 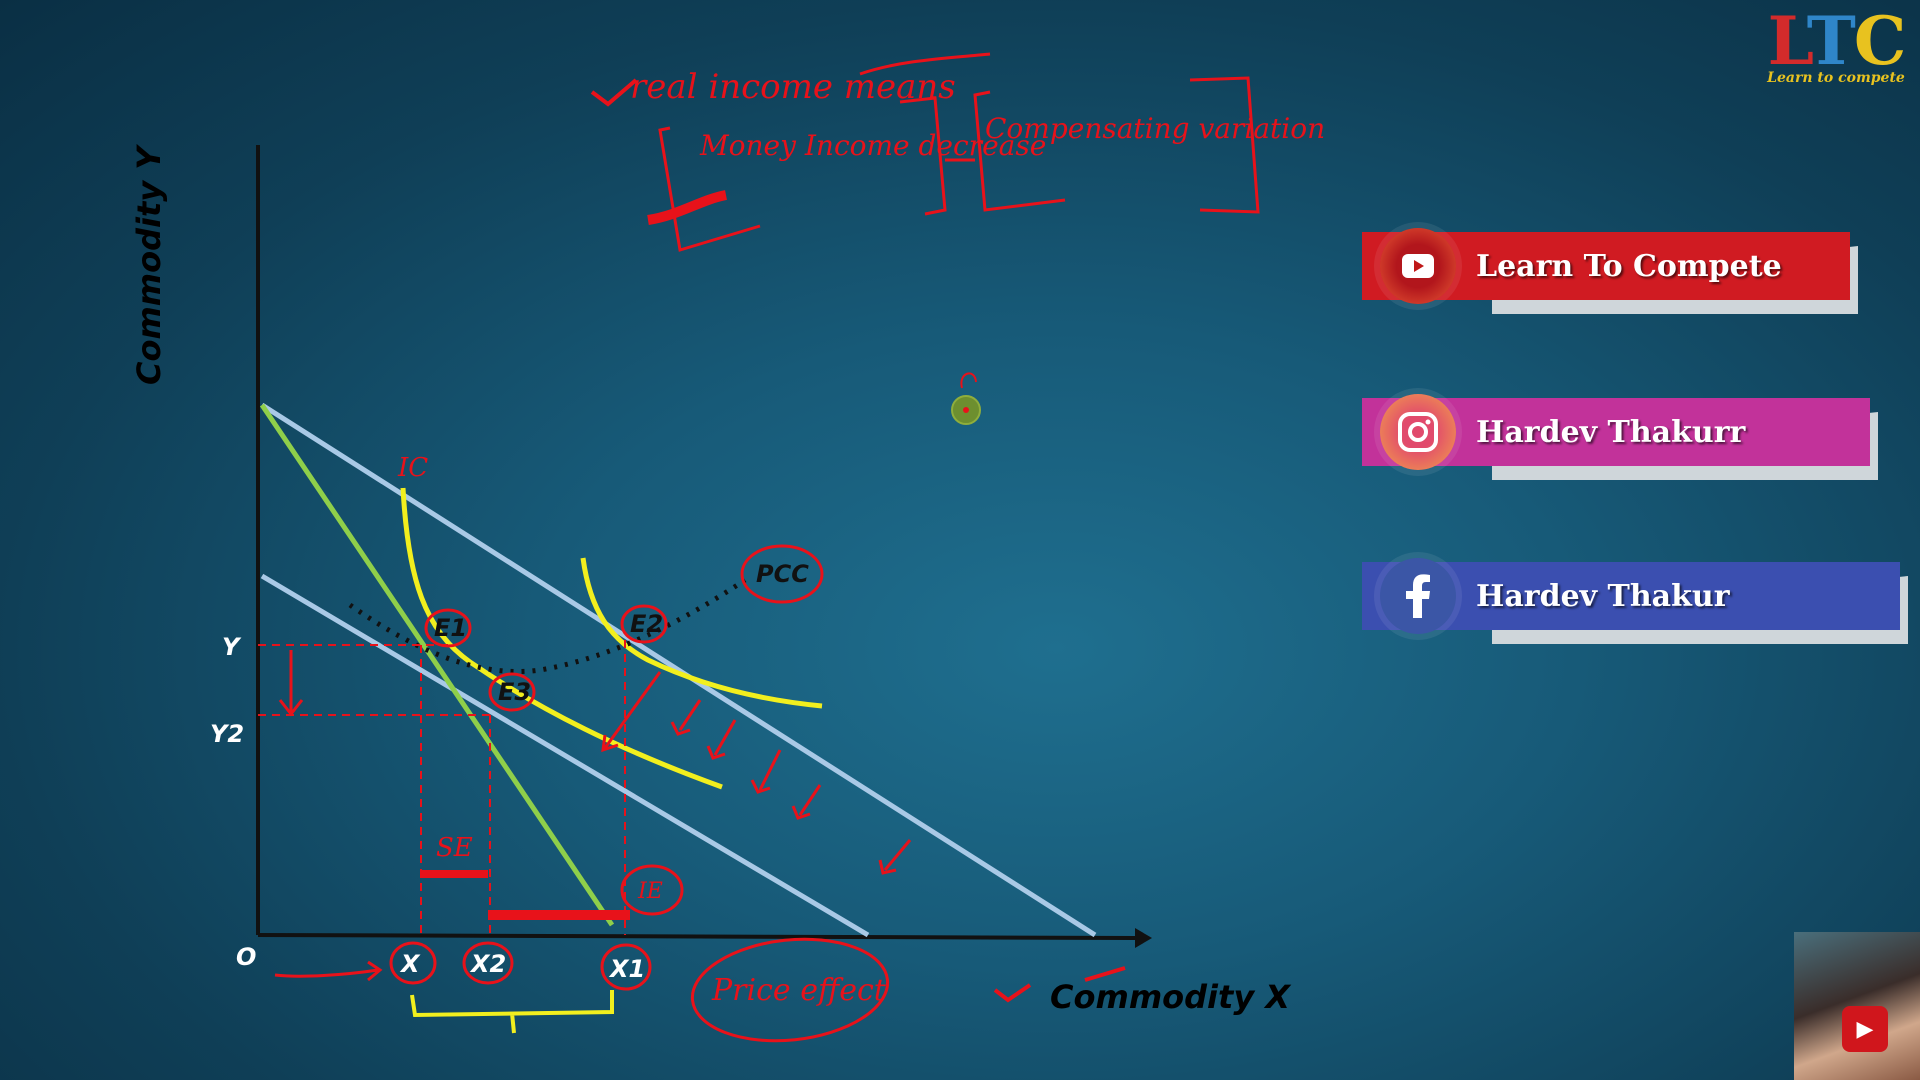 What do you see at coordinates (802, 174) in the screenshot?
I see `annotation-box-left` at bounding box center [802, 174].